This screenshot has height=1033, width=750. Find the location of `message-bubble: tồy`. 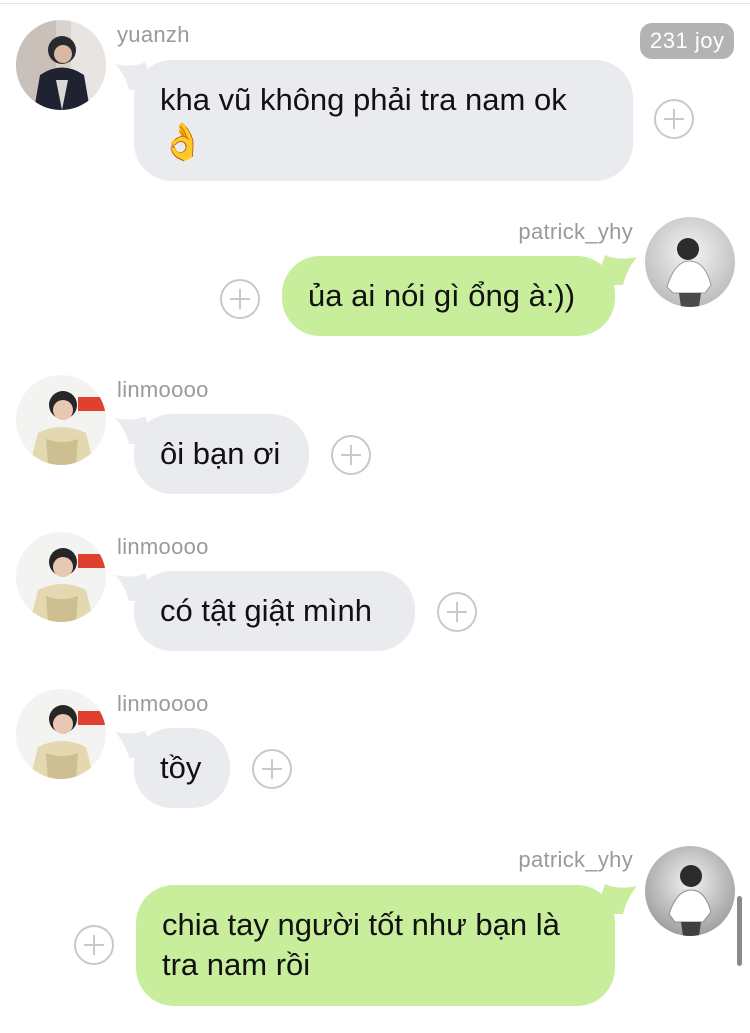

message-bubble: tồy is located at coordinates (182, 768).